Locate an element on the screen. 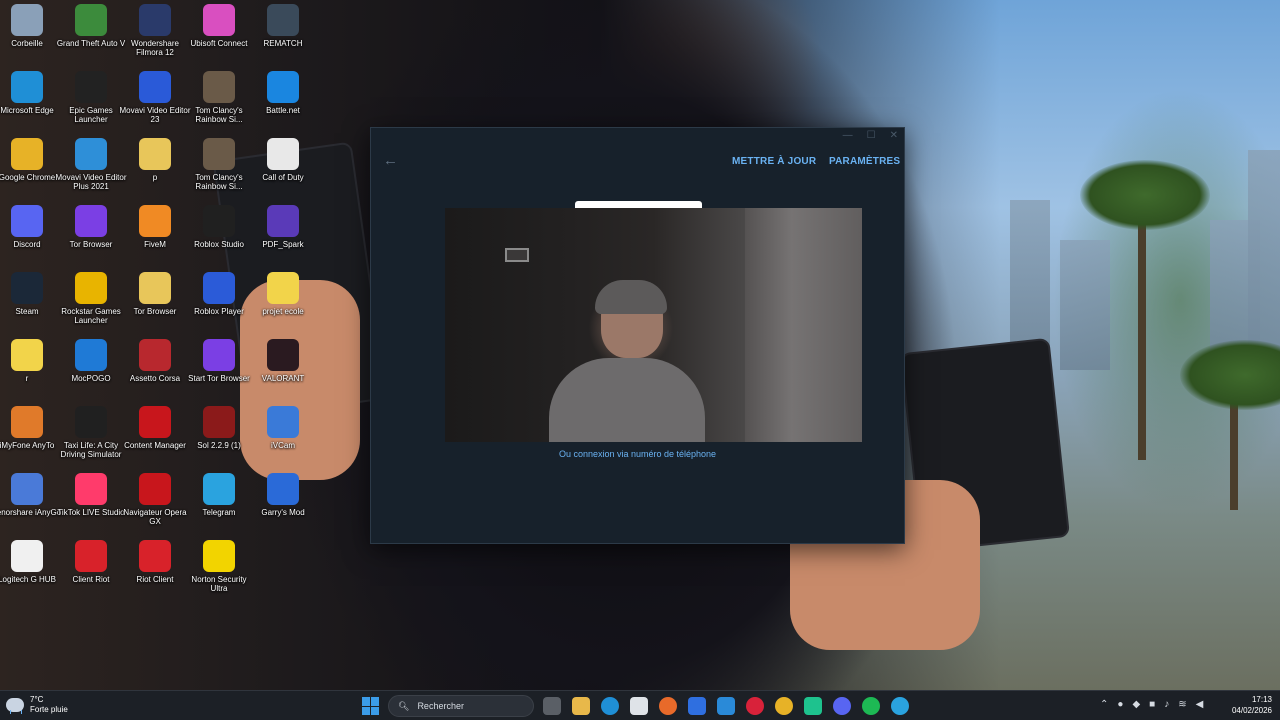  desktop-shortcut: Grand Theft Auto V is located at coordinates (91, 35).